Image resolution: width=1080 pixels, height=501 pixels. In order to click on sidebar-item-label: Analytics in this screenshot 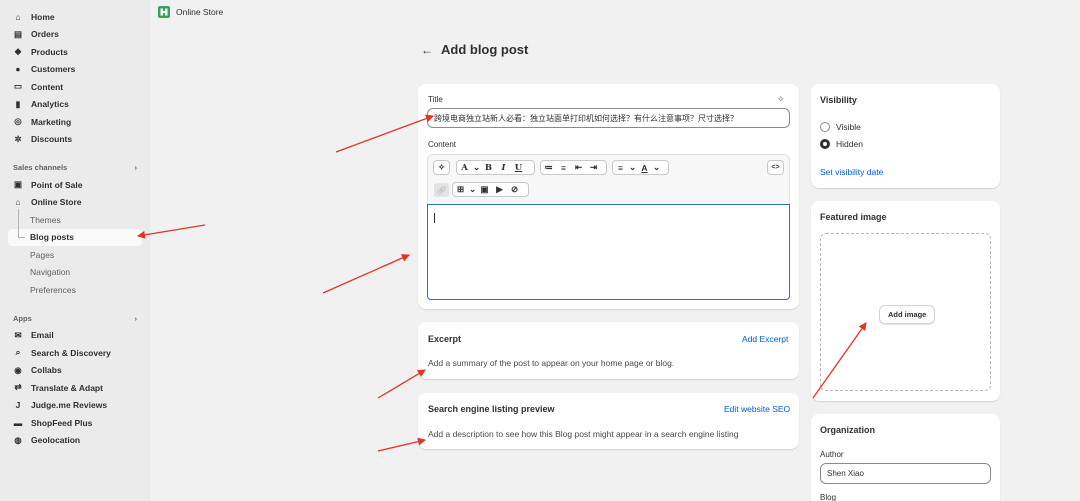, I will do `click(50, 104)`.